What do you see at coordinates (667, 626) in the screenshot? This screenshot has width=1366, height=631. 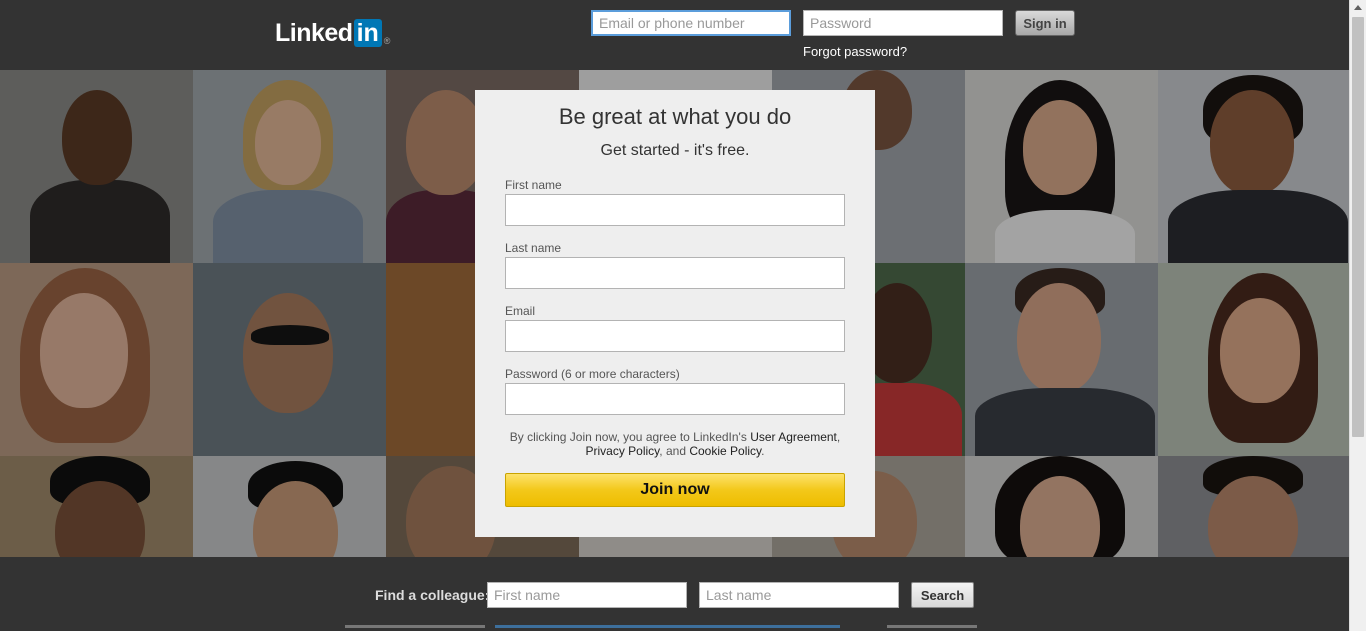 I see `directory-letters-cutoff` at bounding box center [667, 626].